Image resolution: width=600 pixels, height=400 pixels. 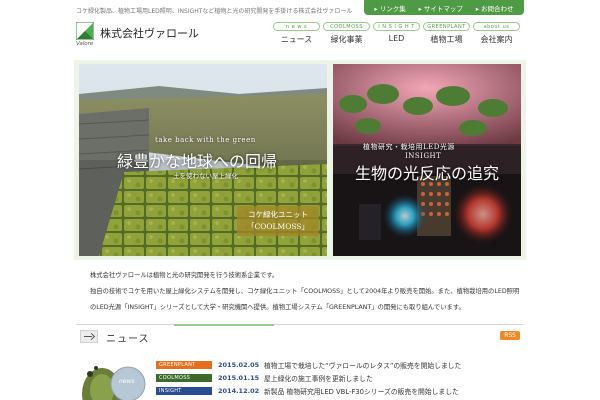 I want to click on news-item: COOLMOSS 2015.01.15 屋上緑化の施工事例を更新しました, so click(x=341, y=377).